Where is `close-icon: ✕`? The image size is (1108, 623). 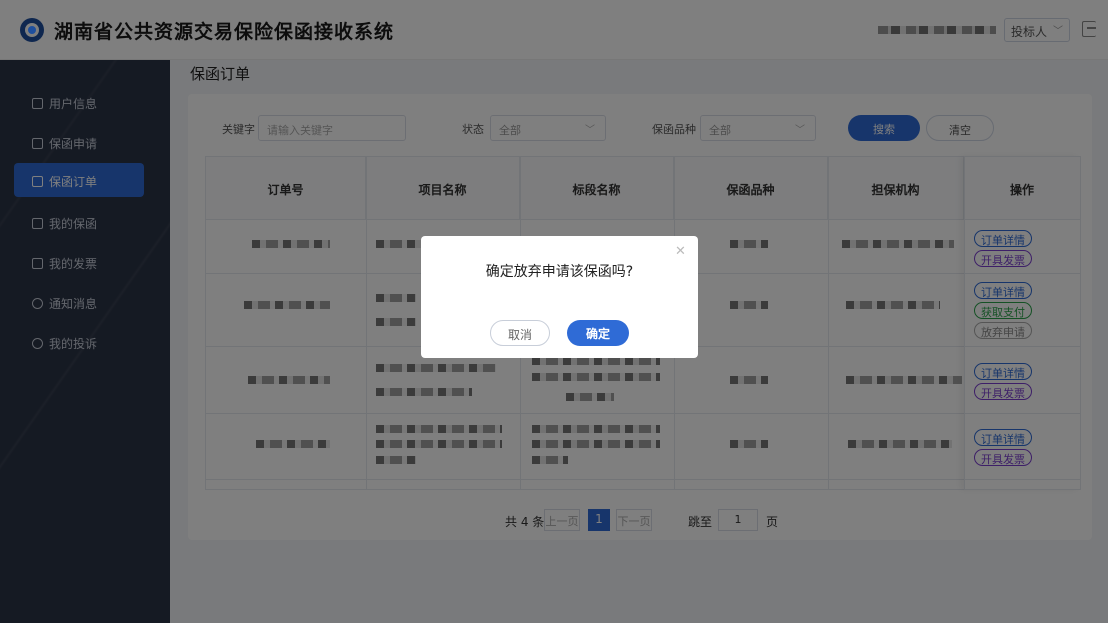 close-icon: ✕ is located at coordinates (680, 251).